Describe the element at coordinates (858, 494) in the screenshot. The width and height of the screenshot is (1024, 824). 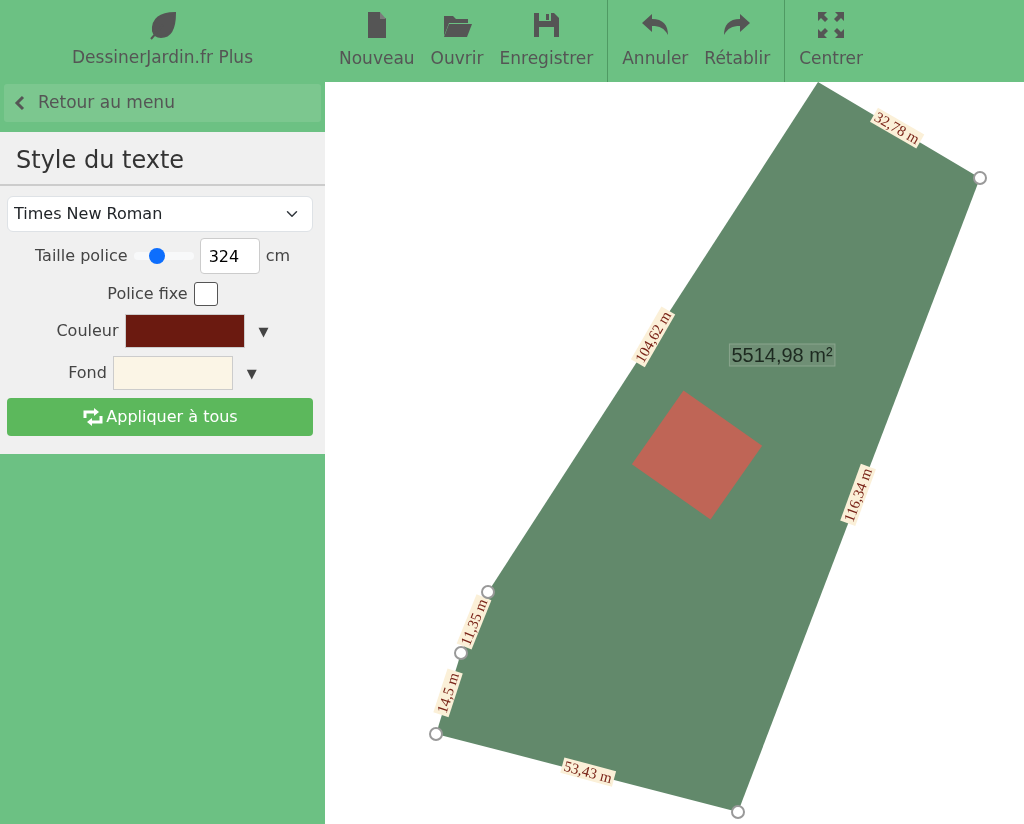
I see `length-label: 116,34 m` at that location.